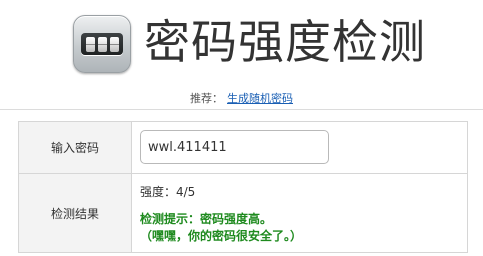 The image size is (483, 256). I want to click on header-divider, so click(241, 109).